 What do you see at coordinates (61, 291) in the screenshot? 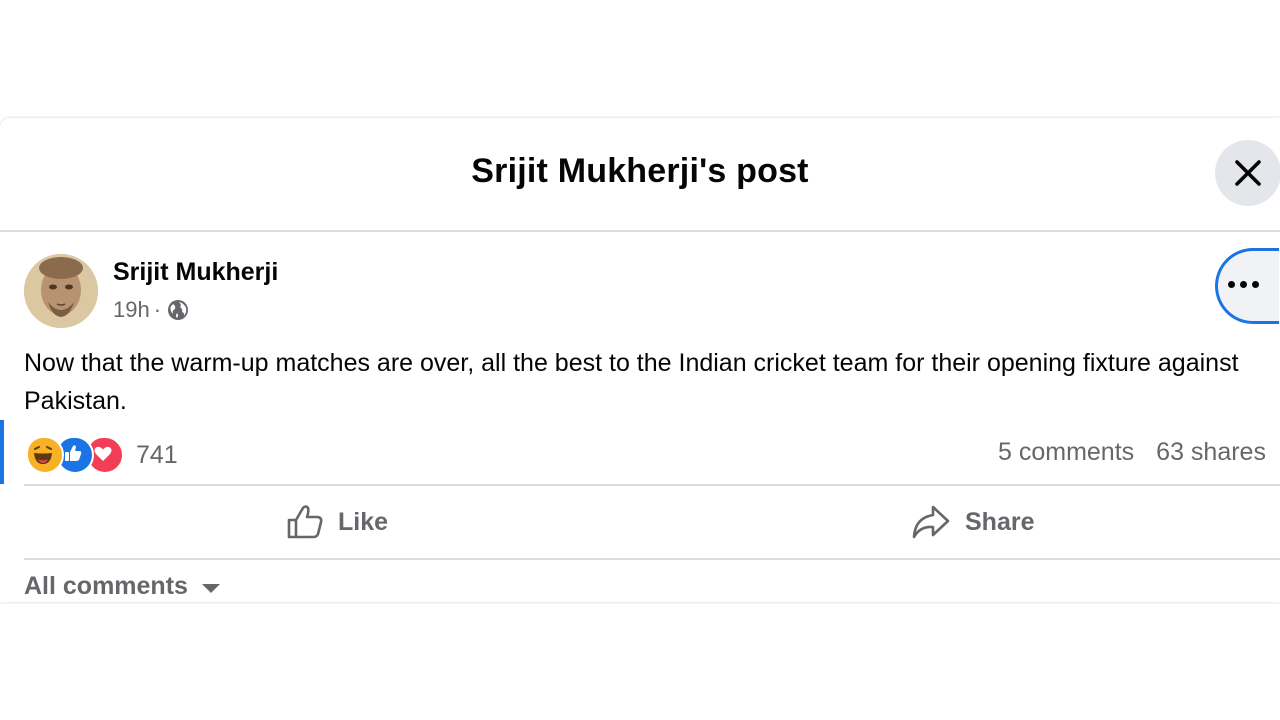
I see `avatar` at bounding box center [61, 291].